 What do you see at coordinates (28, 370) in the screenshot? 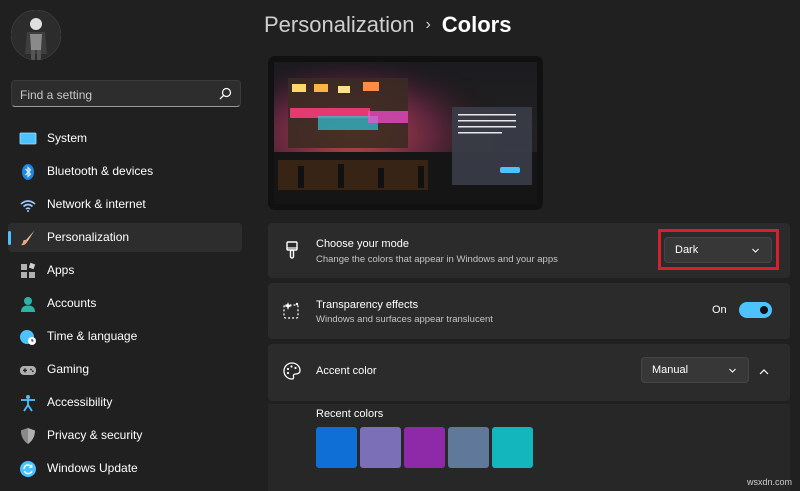
I see `gamepad-icon` at bounding box center [28, 370].